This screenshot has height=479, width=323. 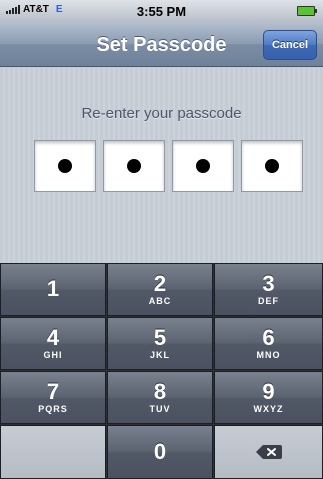 I want to click on key-1: 1, so click(x=53, y=289).